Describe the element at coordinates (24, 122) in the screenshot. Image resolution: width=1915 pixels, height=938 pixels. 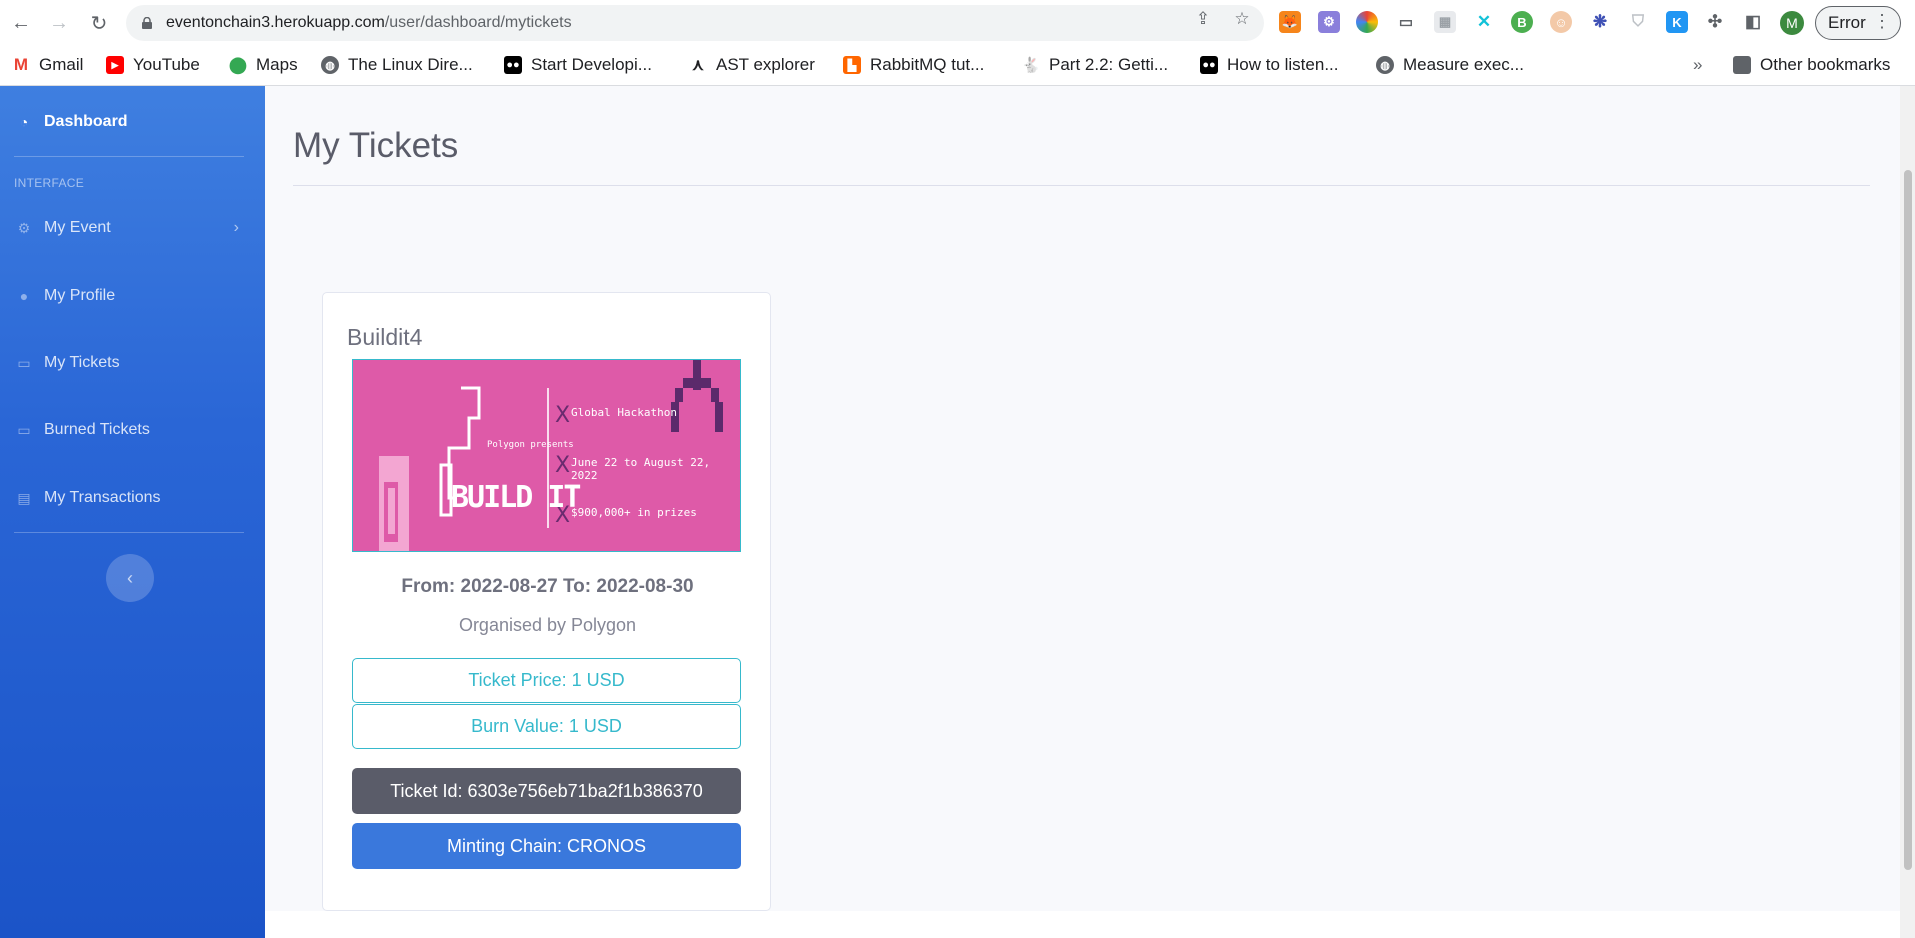
I see `tachometer-icon: ◔` at that location.